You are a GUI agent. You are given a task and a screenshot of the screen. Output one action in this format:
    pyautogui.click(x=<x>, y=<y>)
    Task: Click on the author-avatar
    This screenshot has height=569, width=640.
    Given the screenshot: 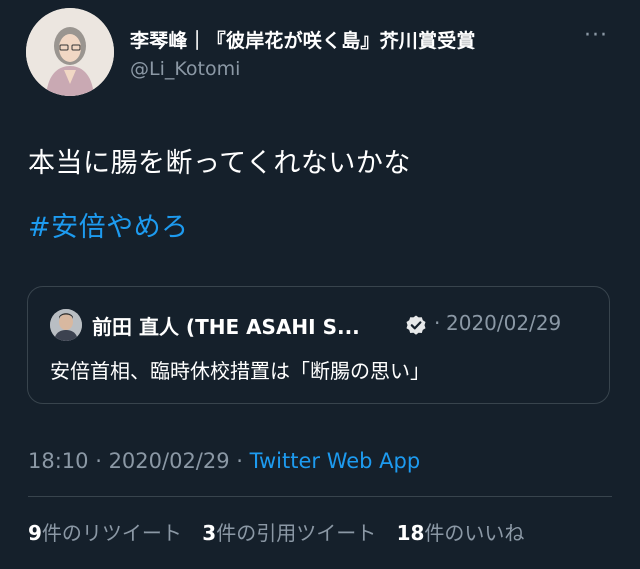 What is the action you would take?
    pyautogui.click(x=70, y=52)
    